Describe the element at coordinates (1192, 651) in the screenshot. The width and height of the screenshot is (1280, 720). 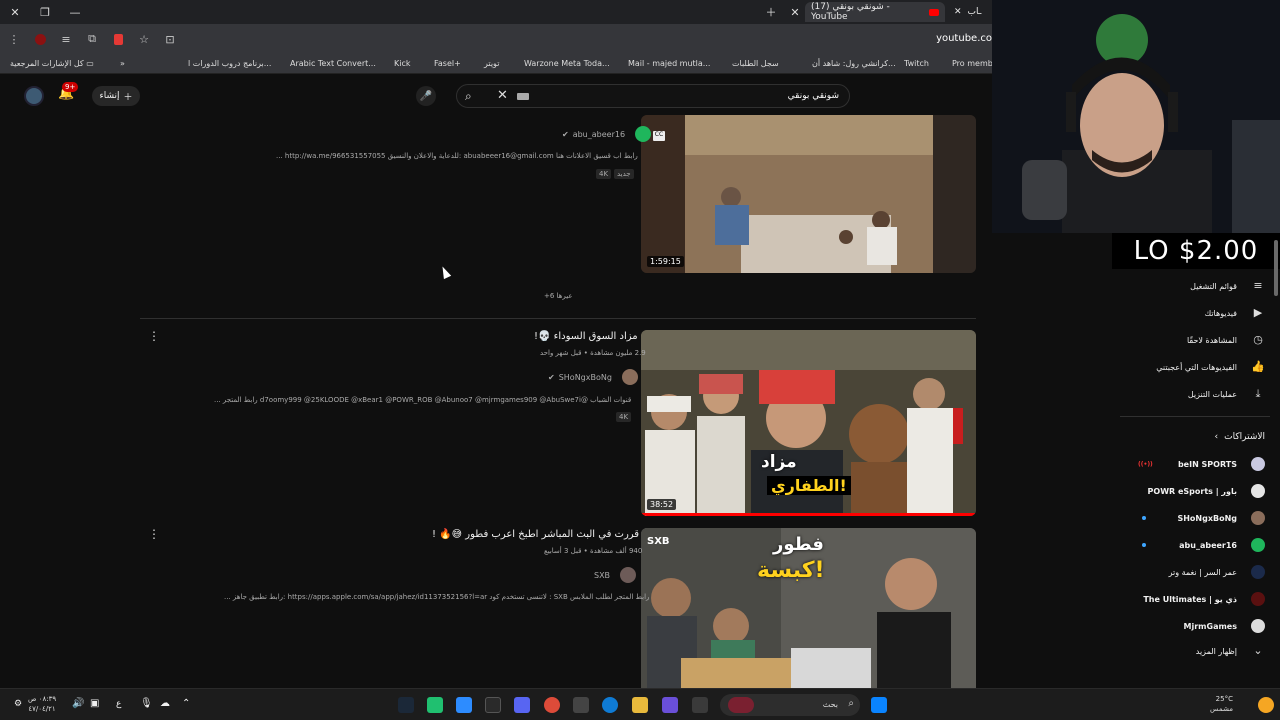
I see `show-more-button: إظهار المزيد ⌄` at that location.